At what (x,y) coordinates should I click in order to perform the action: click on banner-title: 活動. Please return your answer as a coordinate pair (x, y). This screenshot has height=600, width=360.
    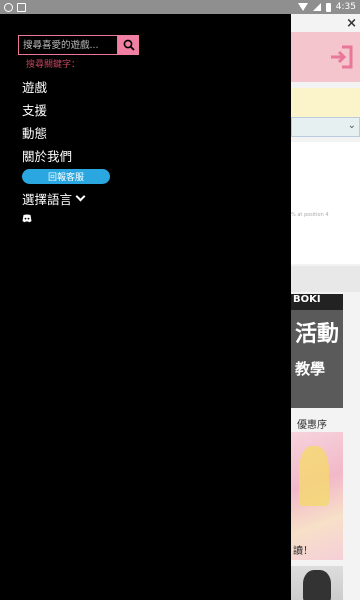
    Looking at the image, I should click on (317, 334).